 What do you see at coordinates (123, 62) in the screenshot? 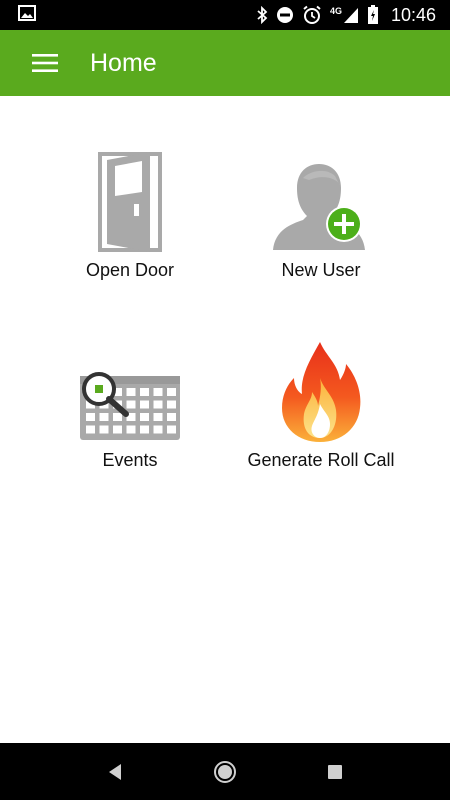
I see `page-title: Home` at bounding box center [123, 62].